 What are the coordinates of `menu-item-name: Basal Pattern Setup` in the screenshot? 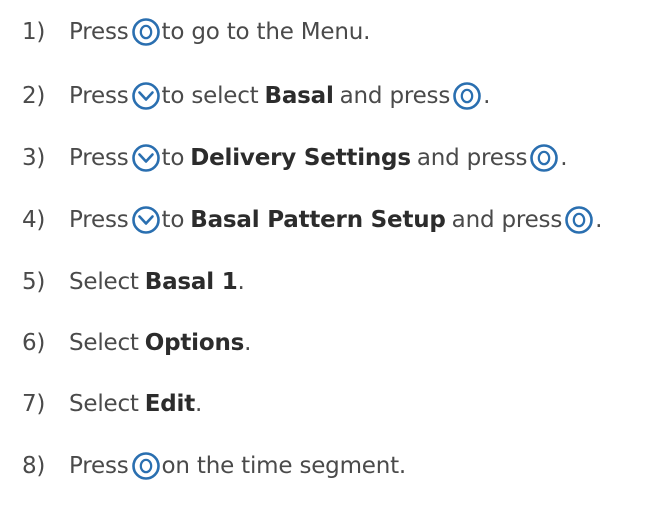 It's located at (318, 220).